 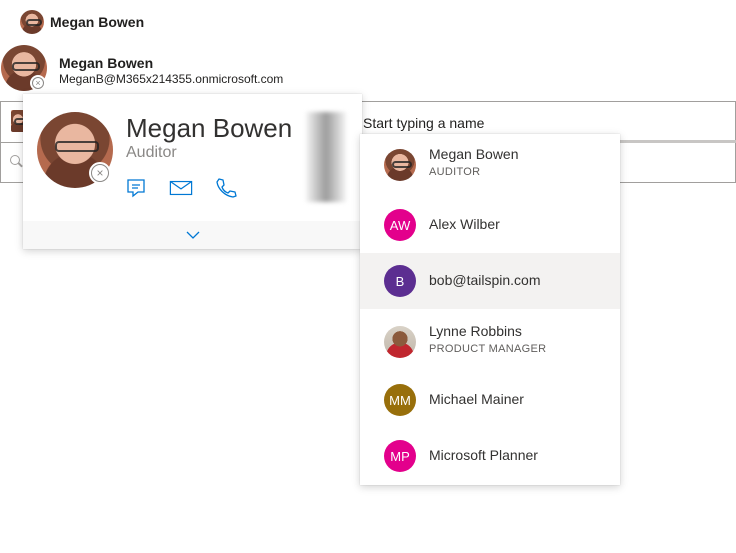 I want to click on suggestion-name: Microsoft Planner, so click(x=483, y=455).